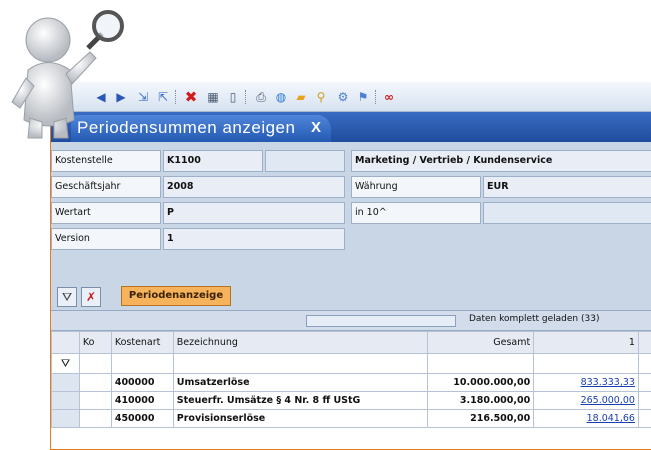 Image resolution: width=651 pixels, height=450 pixels. Describe the element at coordinates (95, 342) in the screenshot. I see `col-header-ko: Ko` at that location.